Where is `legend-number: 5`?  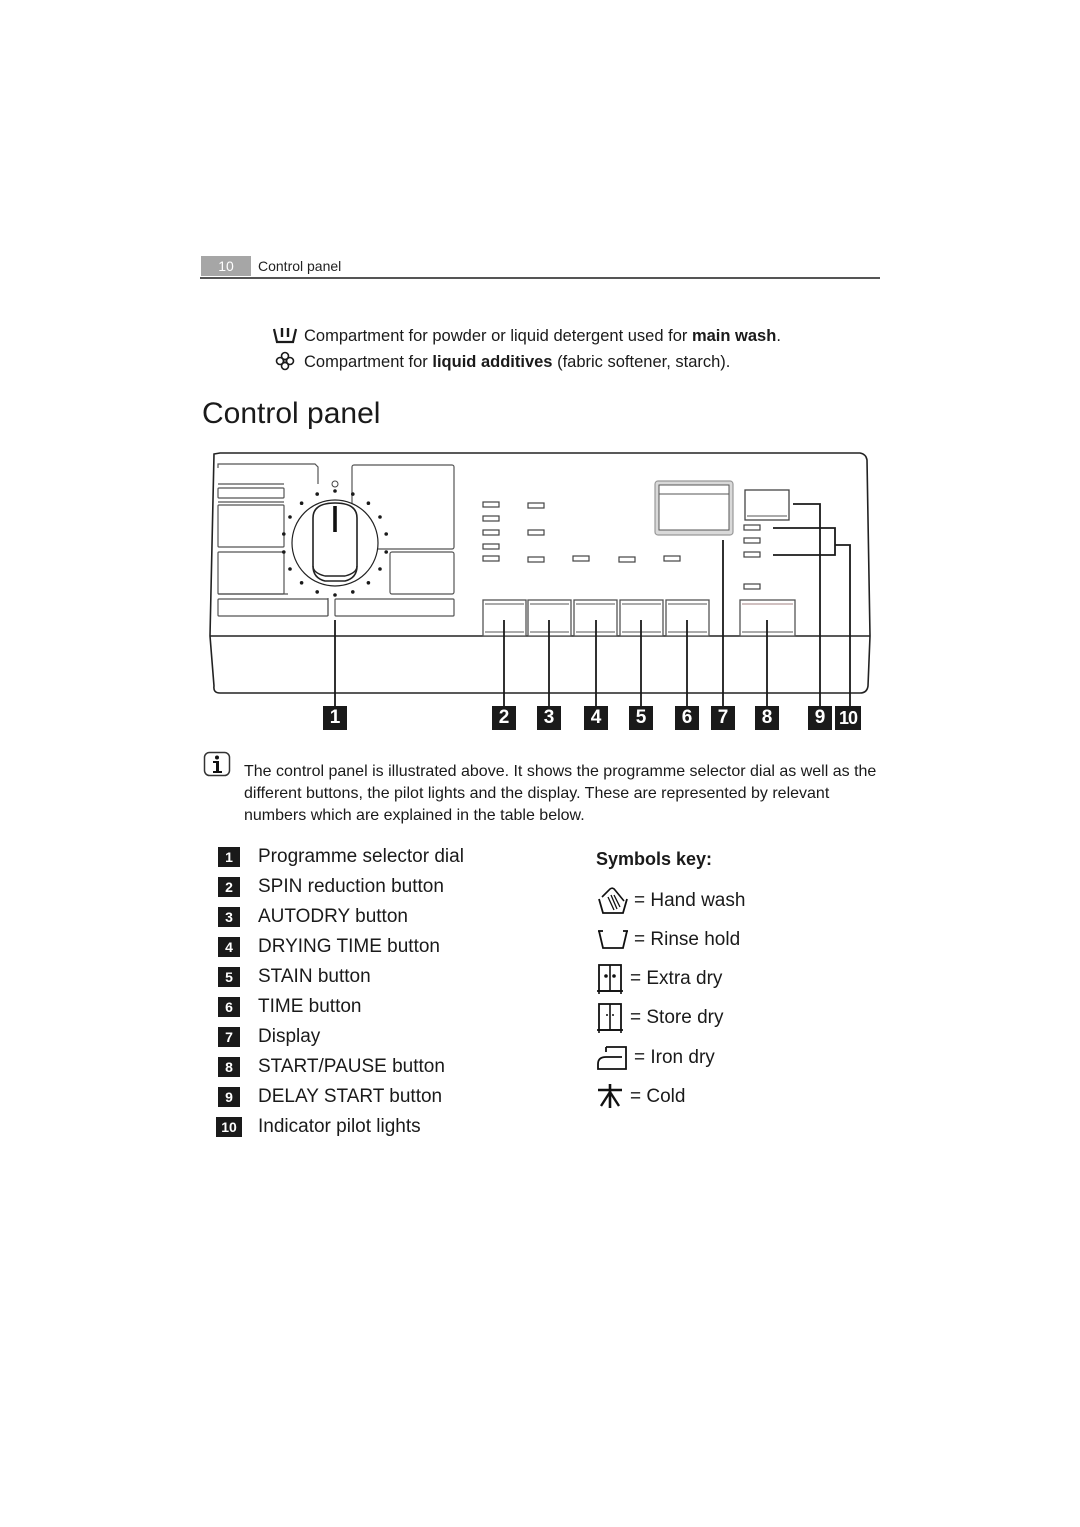
legend-number: 5 is located at coordinates (229, 977).